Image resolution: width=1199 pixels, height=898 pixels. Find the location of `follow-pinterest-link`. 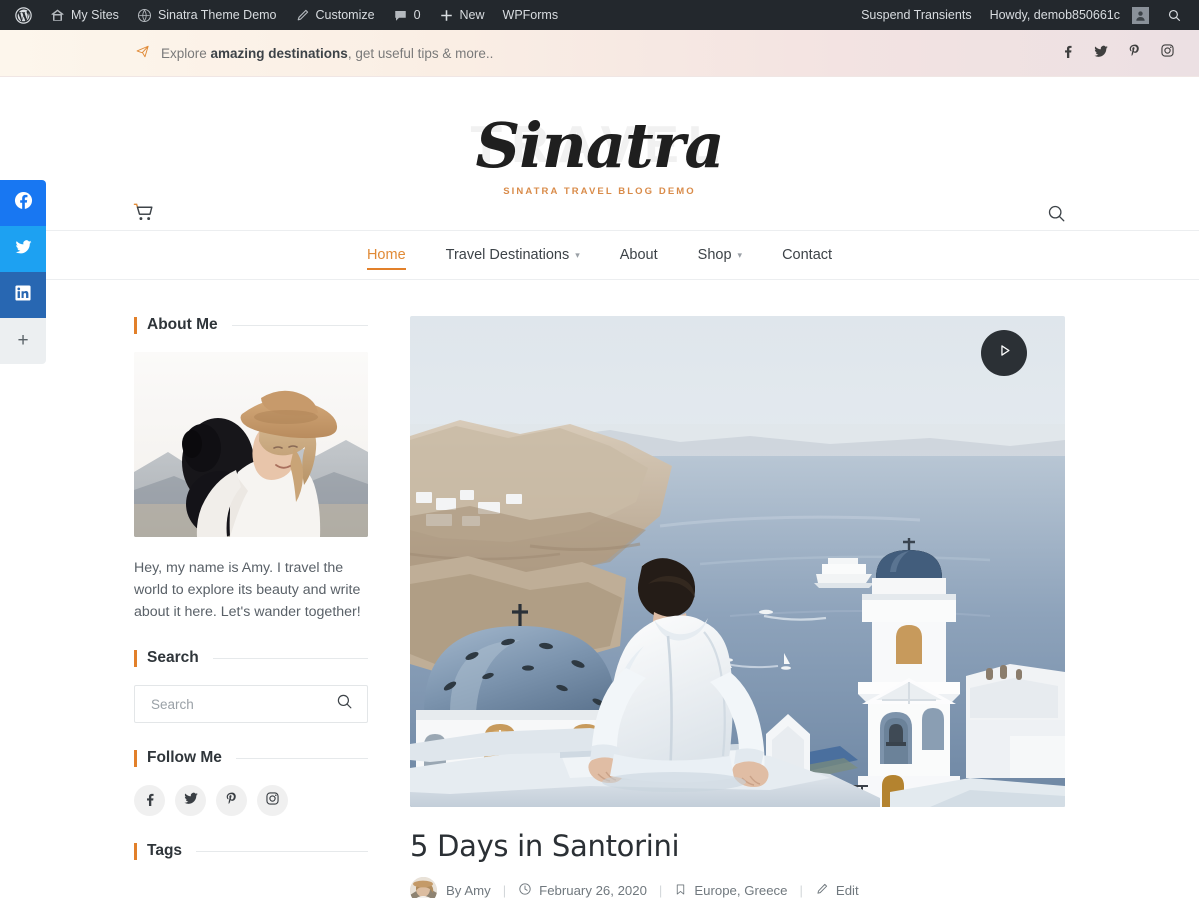

follow-pinterest-link is located at coordinates (231, 800).